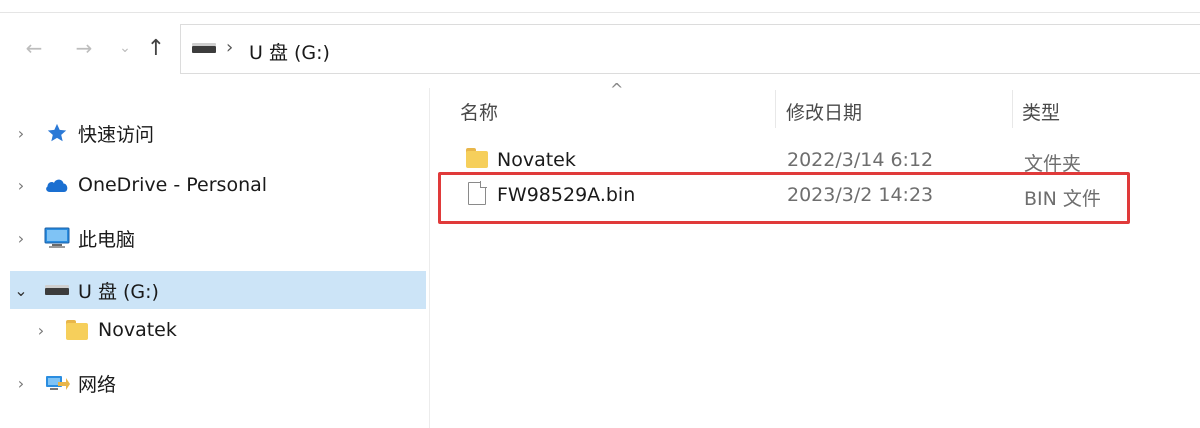 Image resolution: width=1200 pixels, height=428 pixels. Describe the element at coordinates (173, 185) in the screenshot. I see `sidebar-item-label: OneDrive - Personal` at that location.